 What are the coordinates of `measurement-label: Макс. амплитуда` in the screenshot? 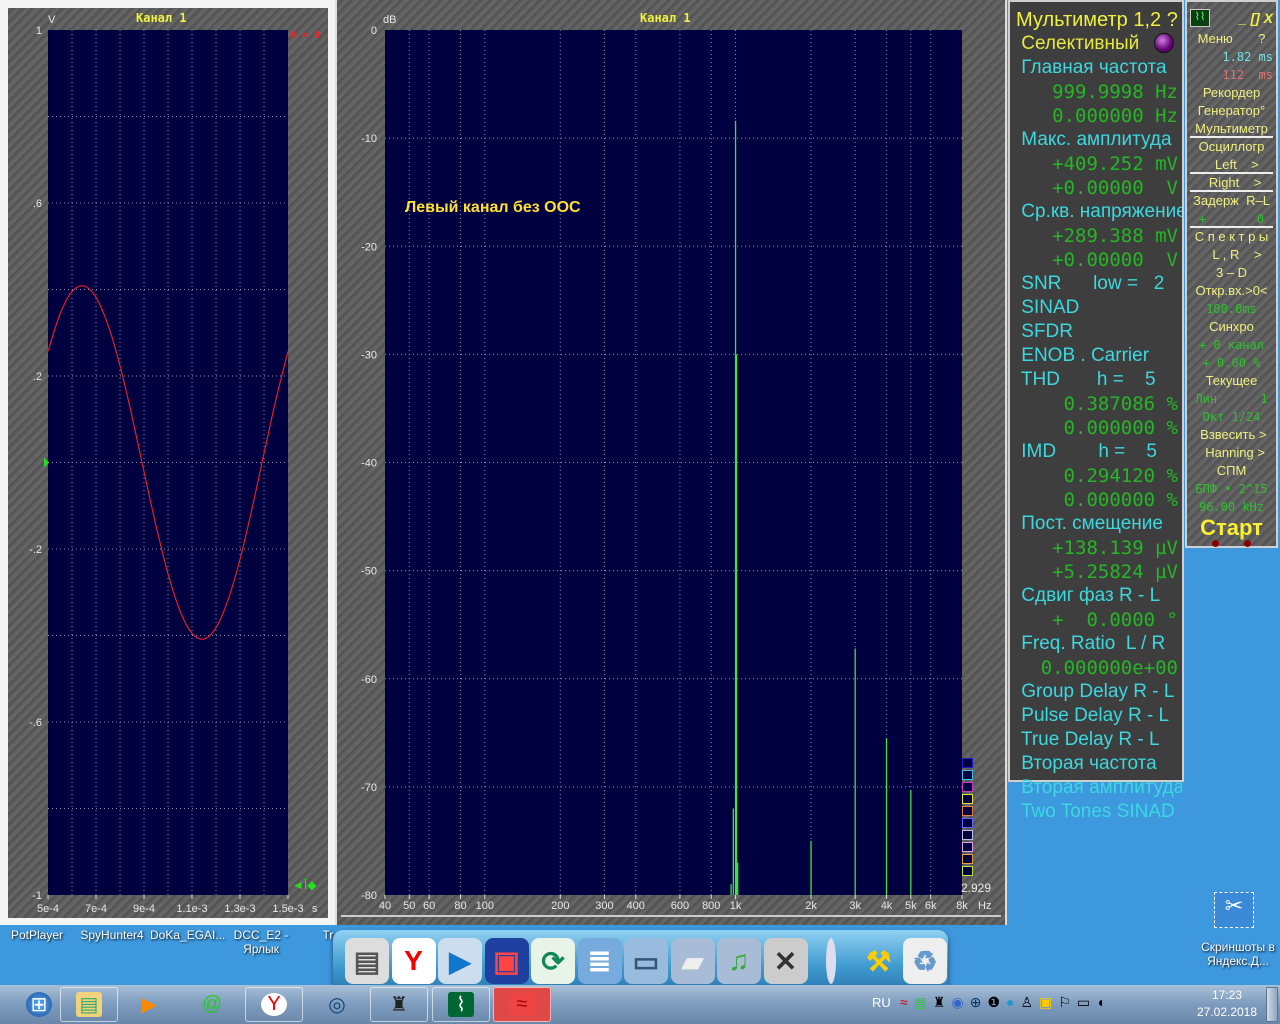 It's located at (1099, 140).